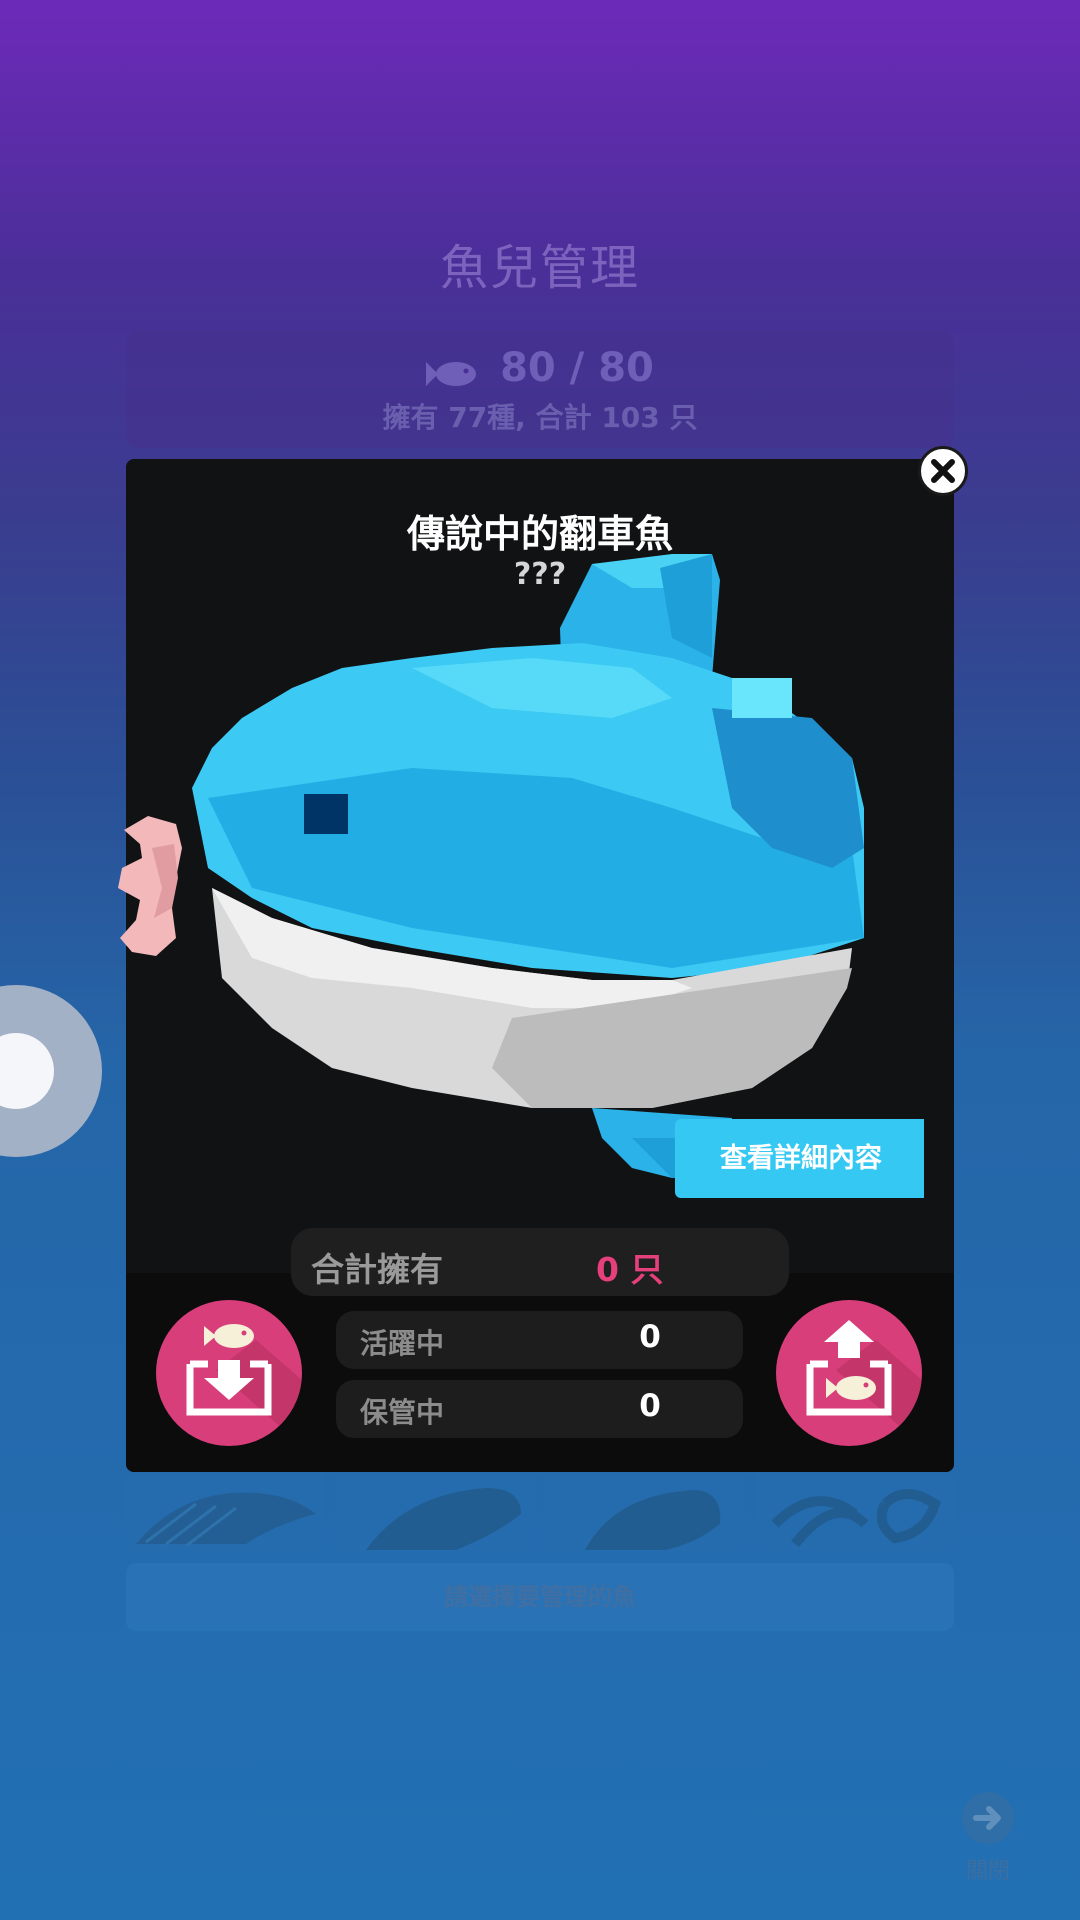 Image resolution: width=1080 pixels, height=1920 pixels. What do you see at coordinates (650, 1406) in the screenshot?
I see `stored-value: 0` at bounding box center [650, 1406].